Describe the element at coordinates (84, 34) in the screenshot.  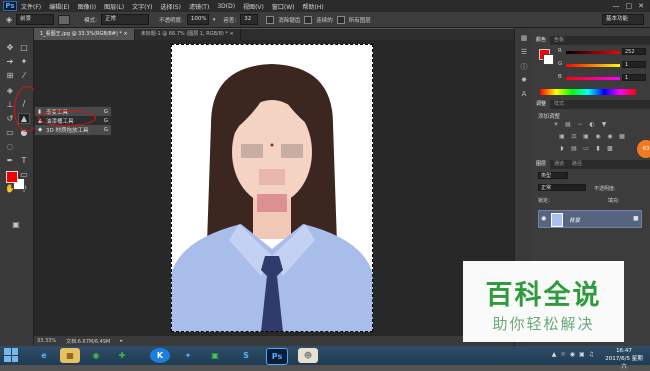
I see `tab-document-1: 1_看图王.jpg @ 33.3%(RGB/8#) * ×` at that location.